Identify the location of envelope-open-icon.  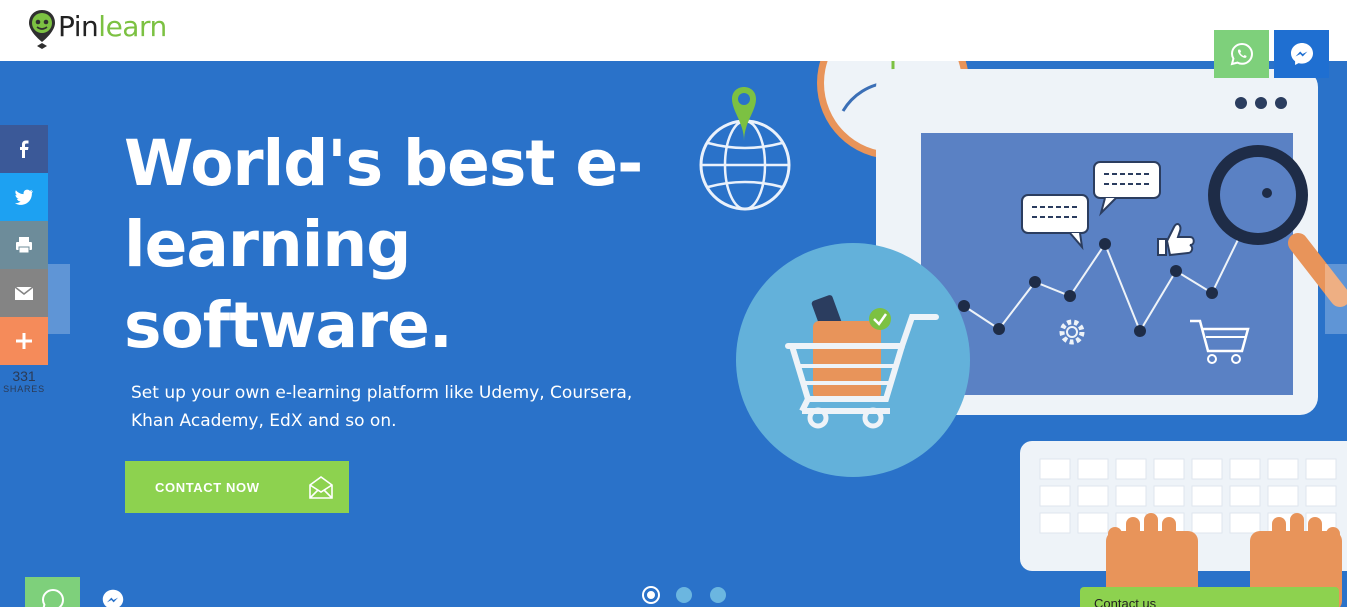
(321, 487).